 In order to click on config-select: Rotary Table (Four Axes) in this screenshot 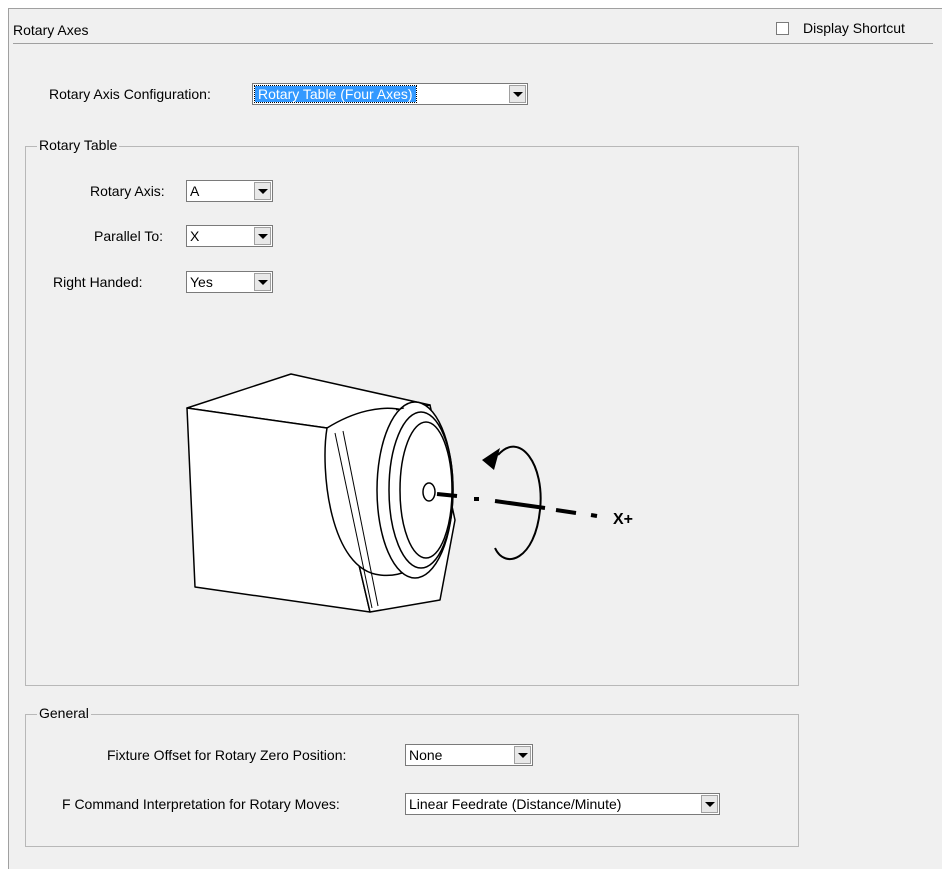, I will do `click(390, 94)`.